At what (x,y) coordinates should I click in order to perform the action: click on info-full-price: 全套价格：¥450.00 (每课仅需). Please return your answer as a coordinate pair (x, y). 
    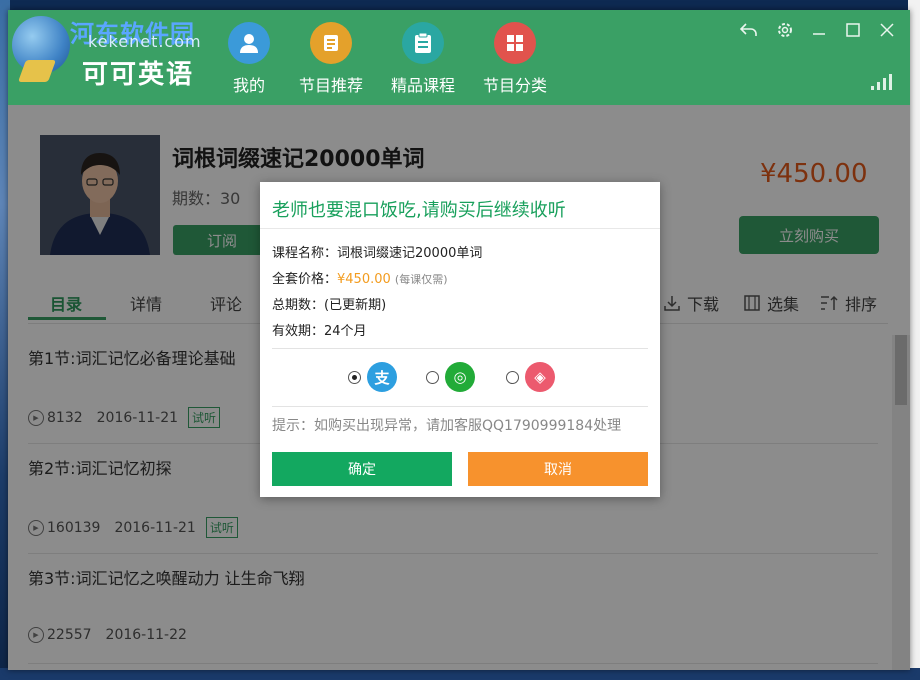
    Looking at the image, I should click on (360, 277).